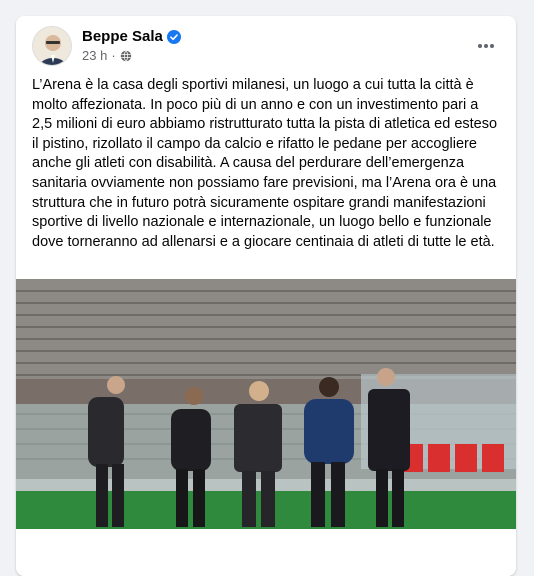 Image resolution: width=534 pixels, height=576 pixels. I want to click on author-avatar, so click(52, 46).